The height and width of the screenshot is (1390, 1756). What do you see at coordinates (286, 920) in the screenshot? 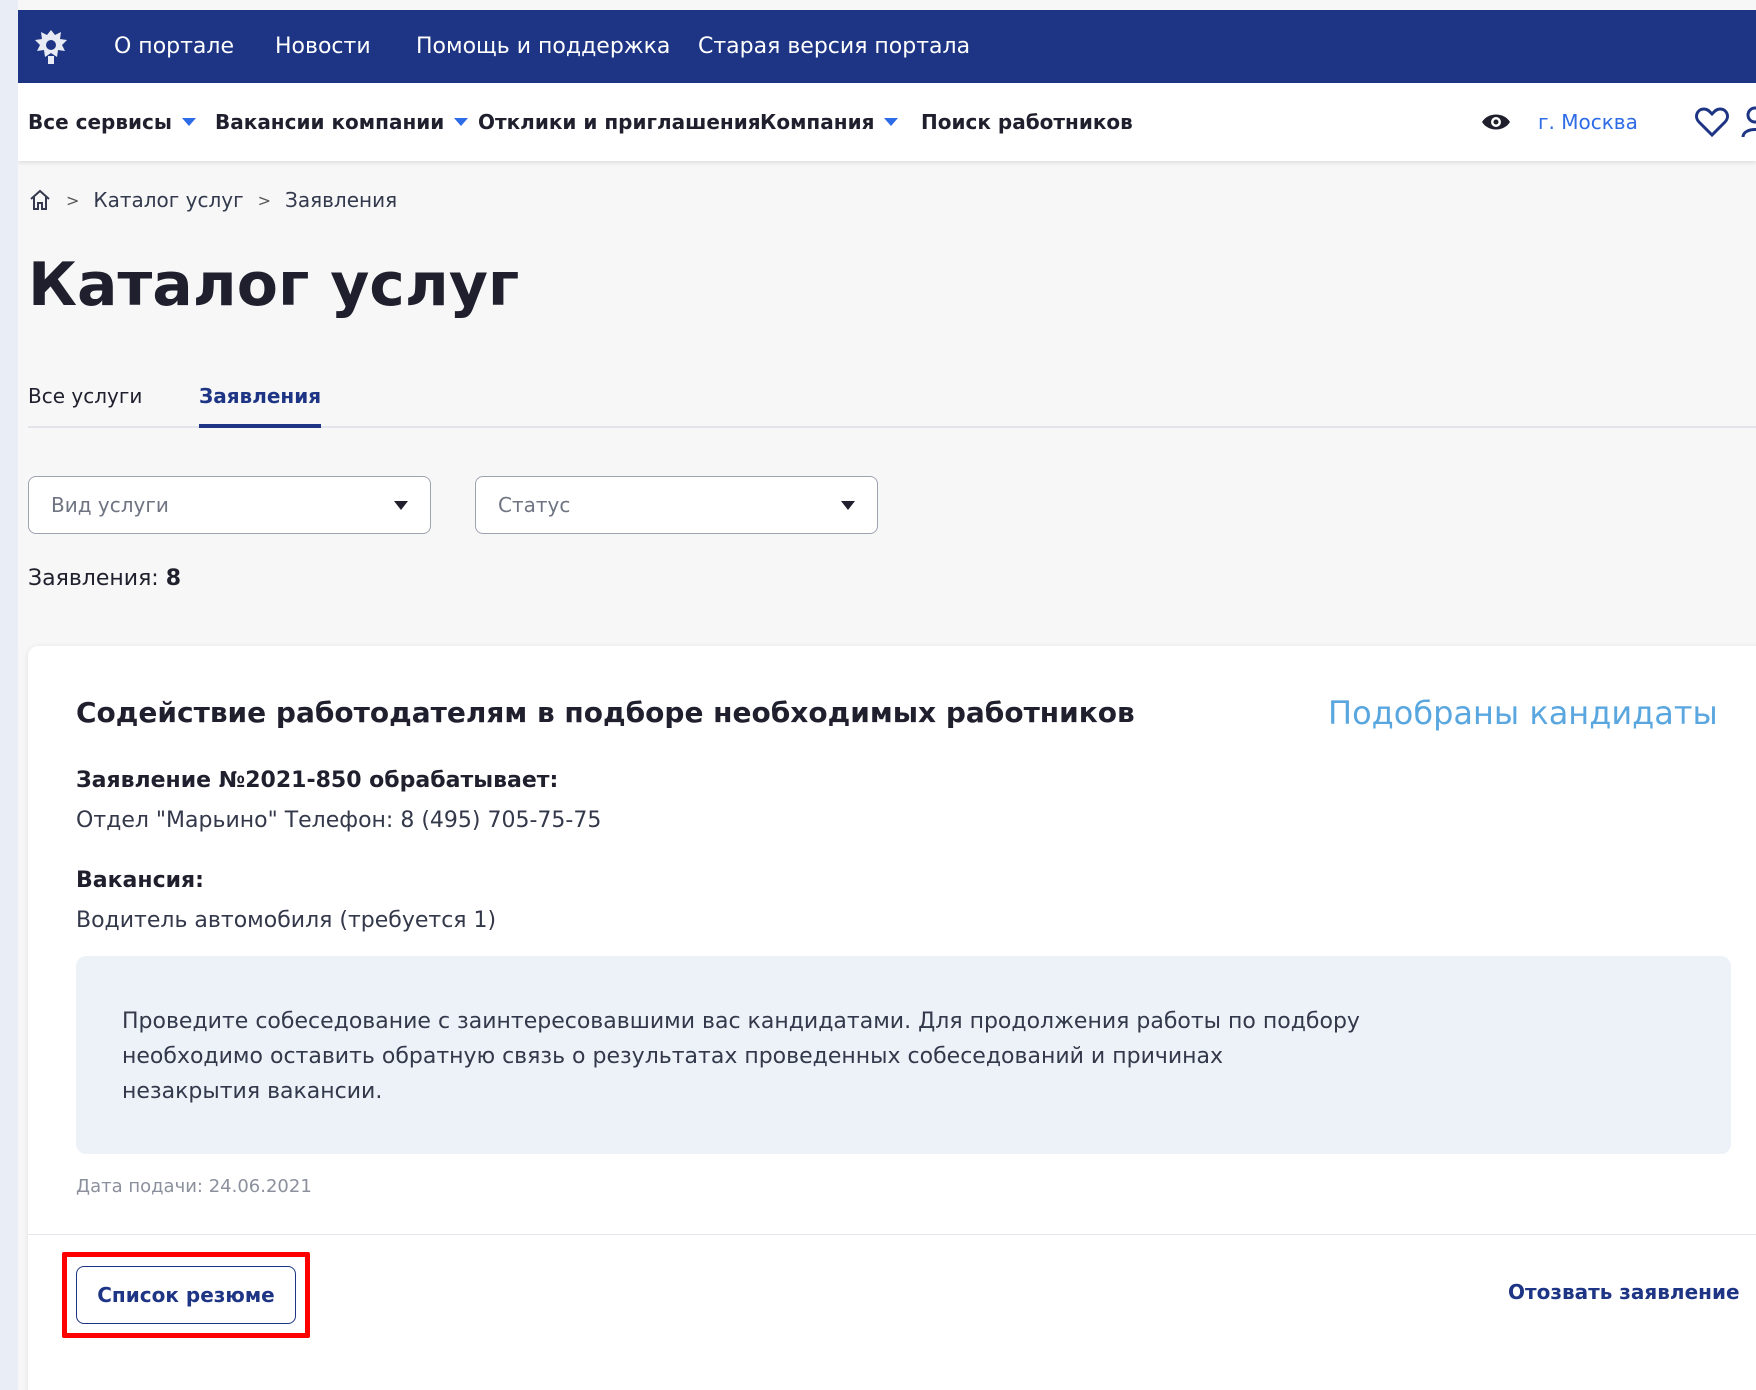
I see `vacancy-value: Водитель автомобиля (требуется 1)` at bounding box center [286, 920].